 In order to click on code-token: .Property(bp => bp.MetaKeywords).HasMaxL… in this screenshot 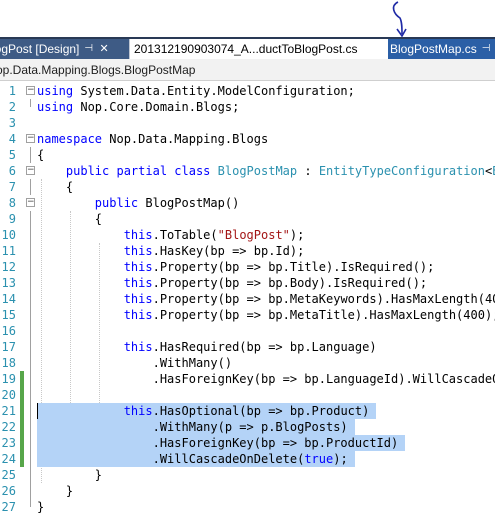, I will do `click(323, 299)`.